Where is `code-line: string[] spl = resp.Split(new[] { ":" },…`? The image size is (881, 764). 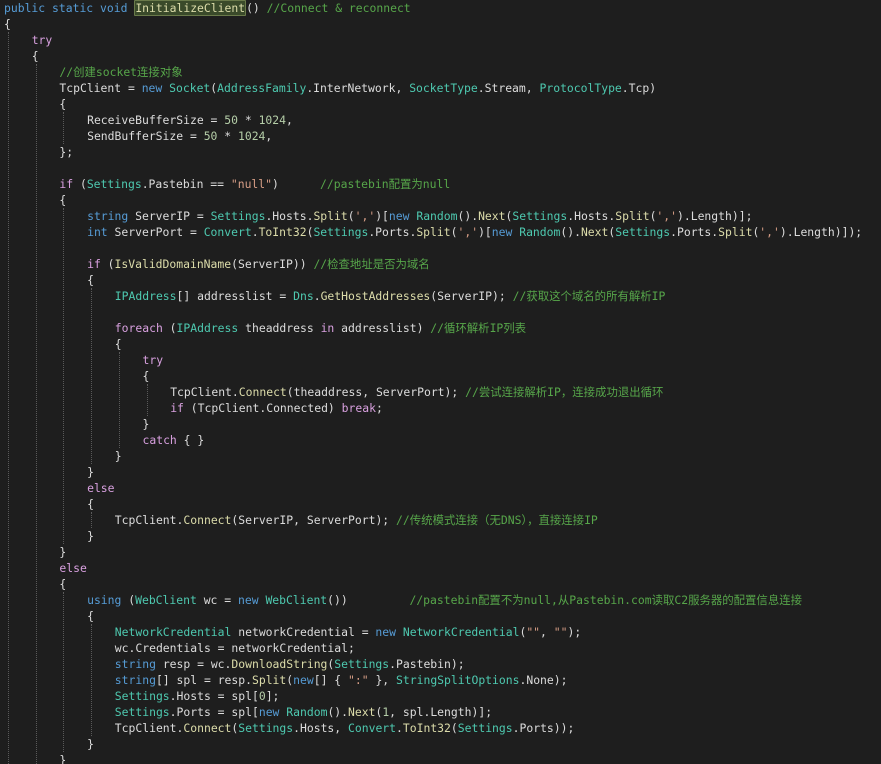
code-line: string[] spl = resp.Split(new[] { ":" },… is located at coordinates (286, 680).